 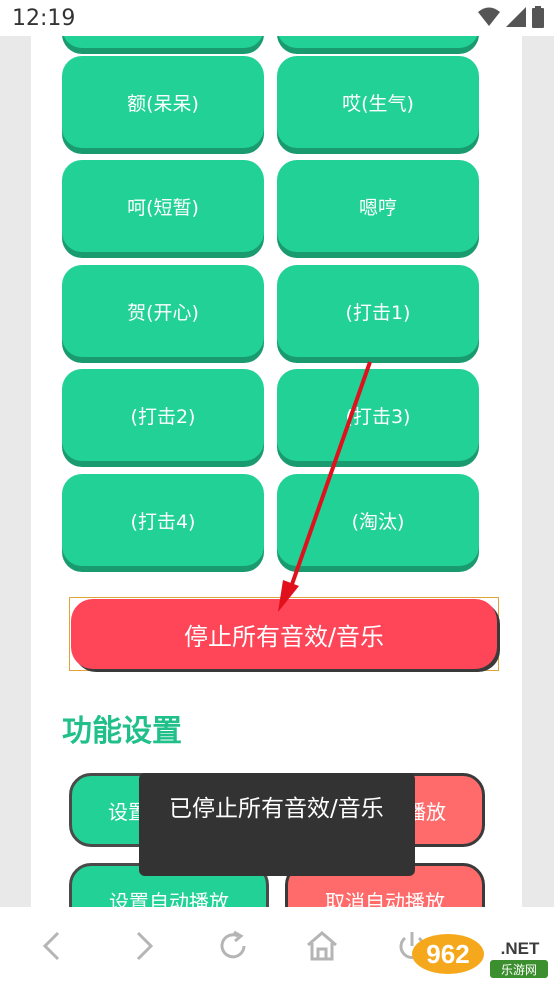 I want to click on watermark-logo: 962 .NET 乐游网, so click(x=480, y=956).